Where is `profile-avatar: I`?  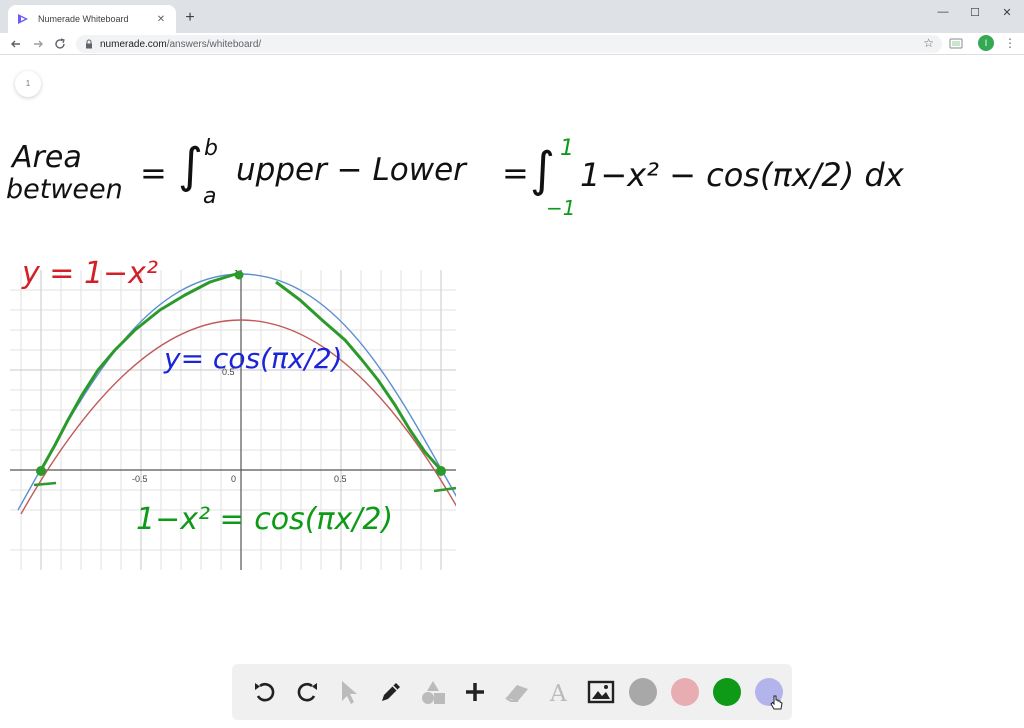 profile-avatar: I is located at coordinates (986, 43).